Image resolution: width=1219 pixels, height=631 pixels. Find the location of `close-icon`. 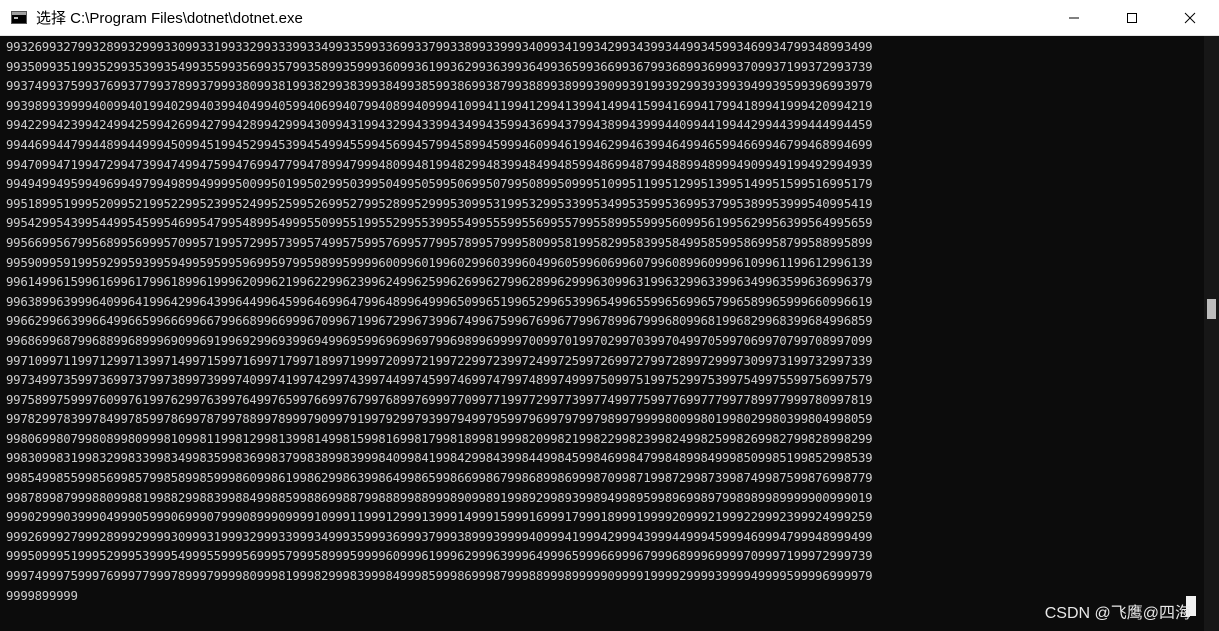

close-icon is located at coordinates (1190, 18).